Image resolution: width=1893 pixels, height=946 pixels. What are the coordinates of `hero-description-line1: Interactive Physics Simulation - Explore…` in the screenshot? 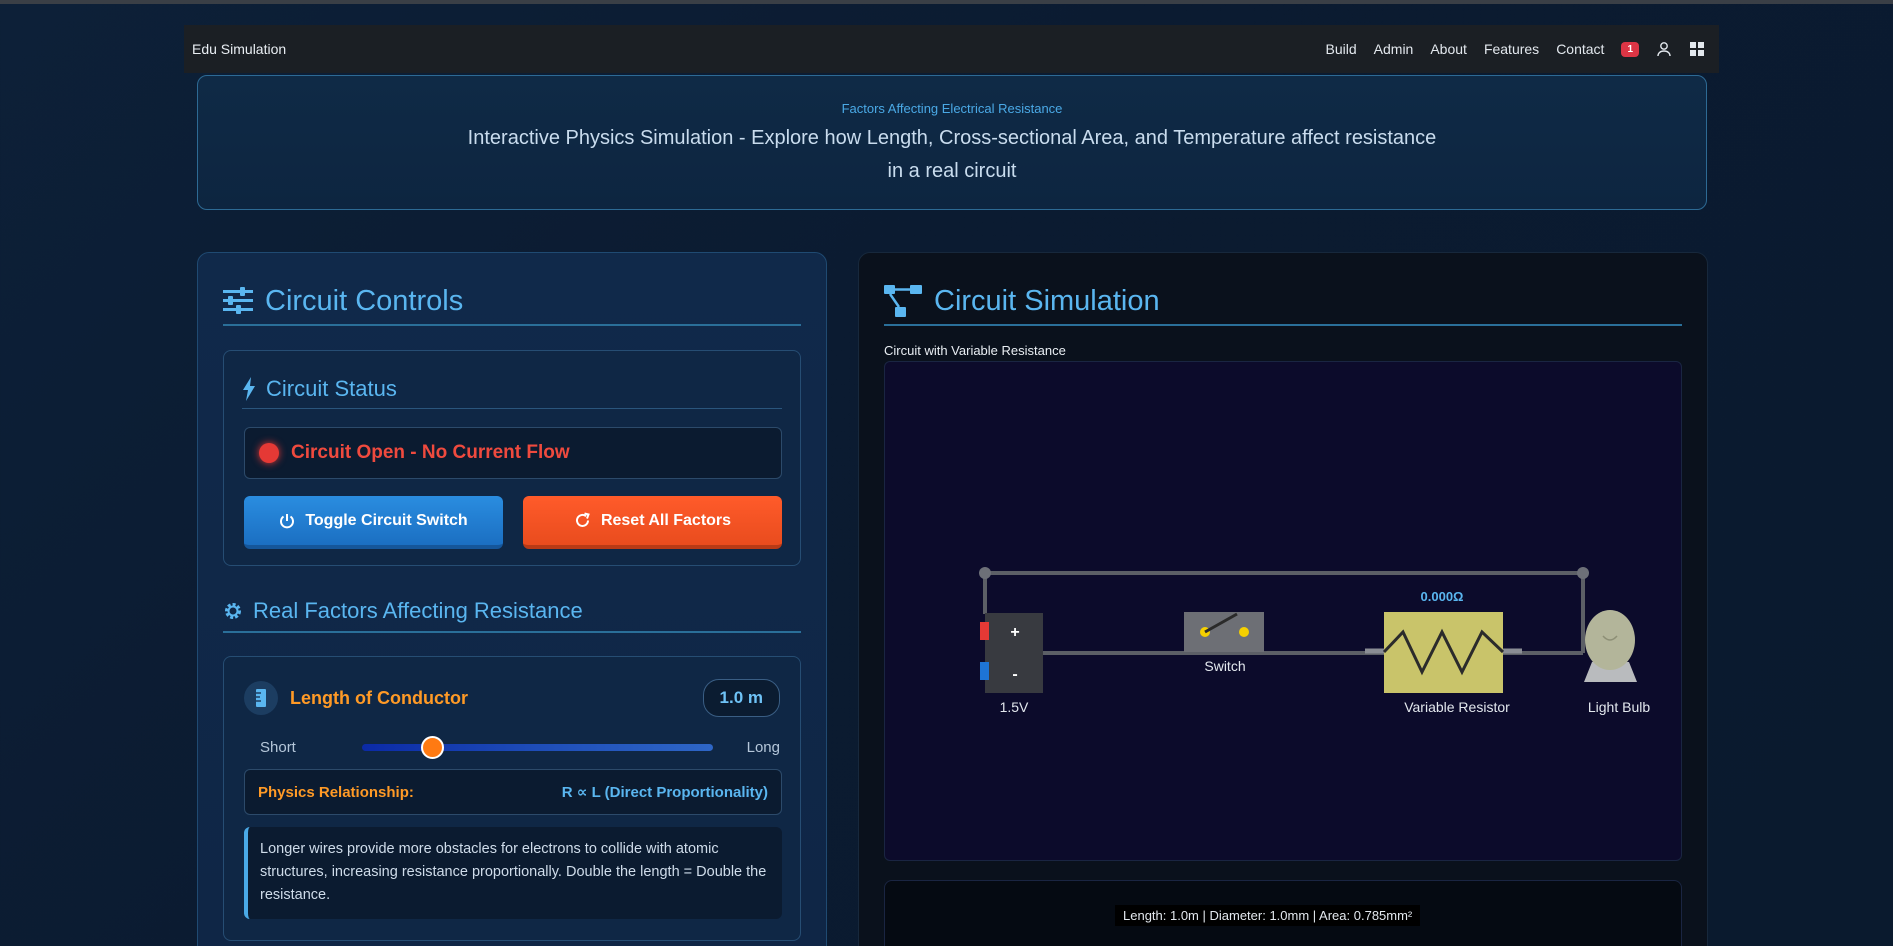 It's located at (952, 138).